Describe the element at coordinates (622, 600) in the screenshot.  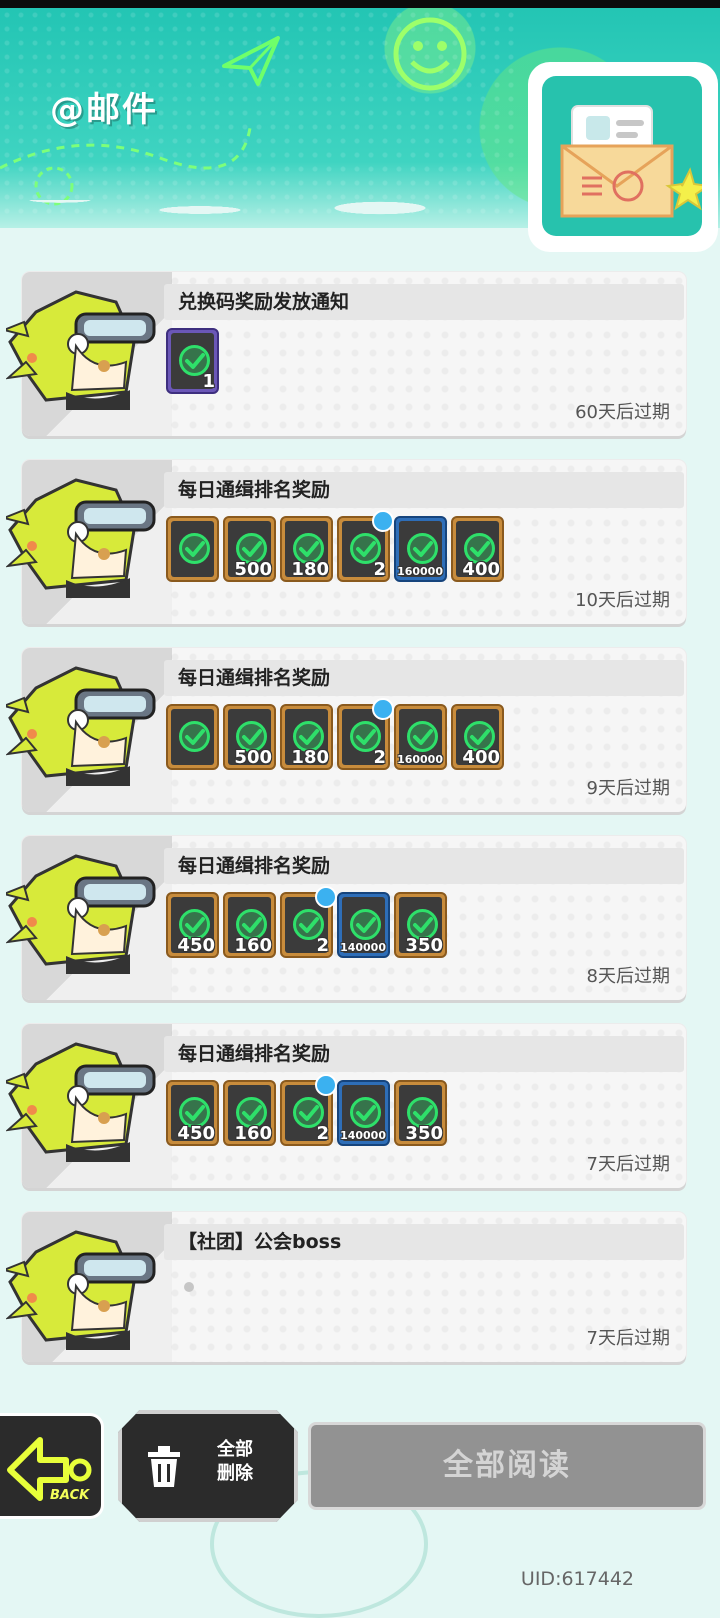
I see `mail-expiry: 10天后过期` at that location.